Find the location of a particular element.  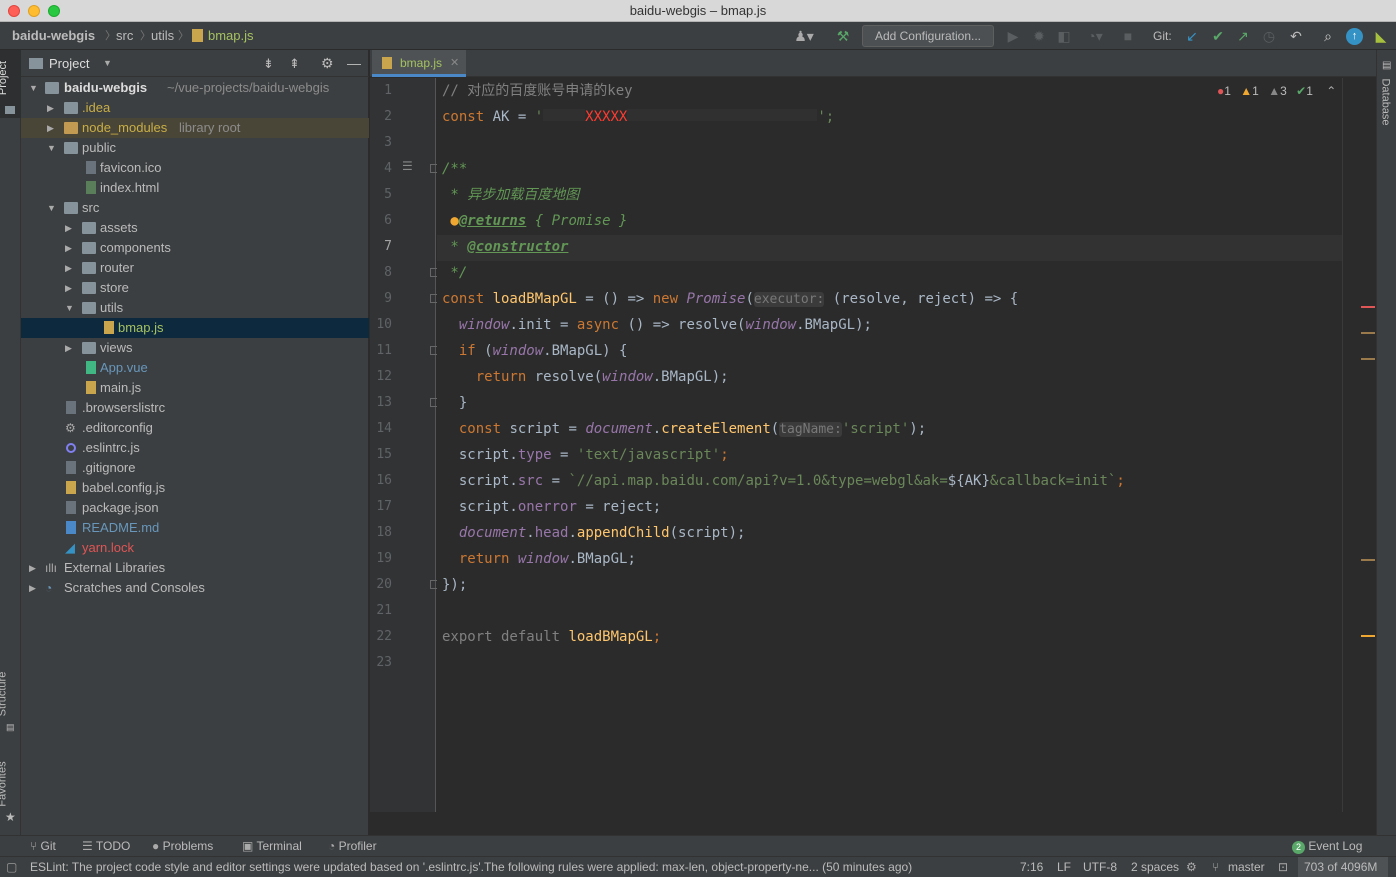

tree-item-assets: ▶ assets is located at coordinates (195, 228).